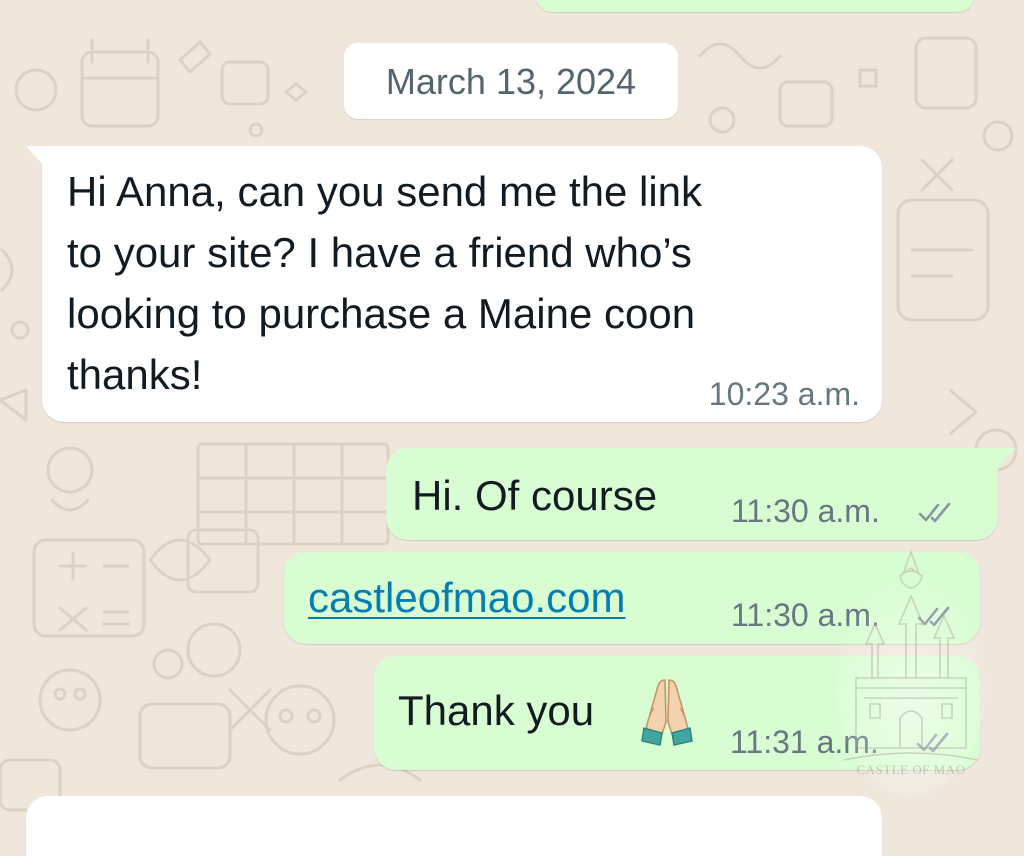  I want to click on message-text-line: thanks!, so click(135, 374).